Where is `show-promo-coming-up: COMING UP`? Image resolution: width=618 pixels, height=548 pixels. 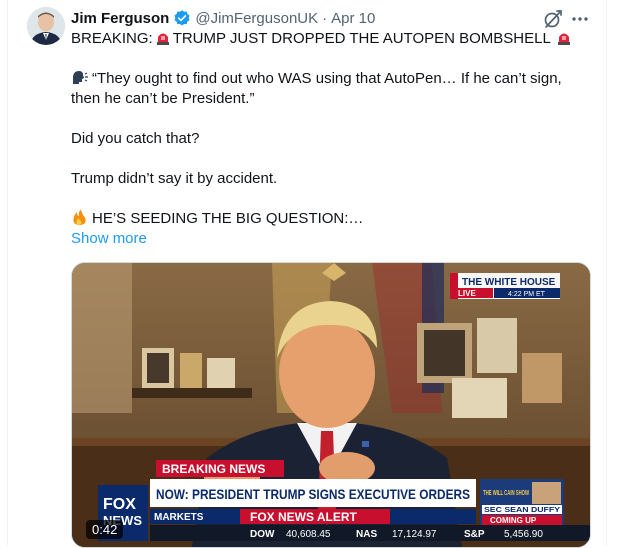
show-promo-coming-up: COMING UP is located at coordinates (513, 520).